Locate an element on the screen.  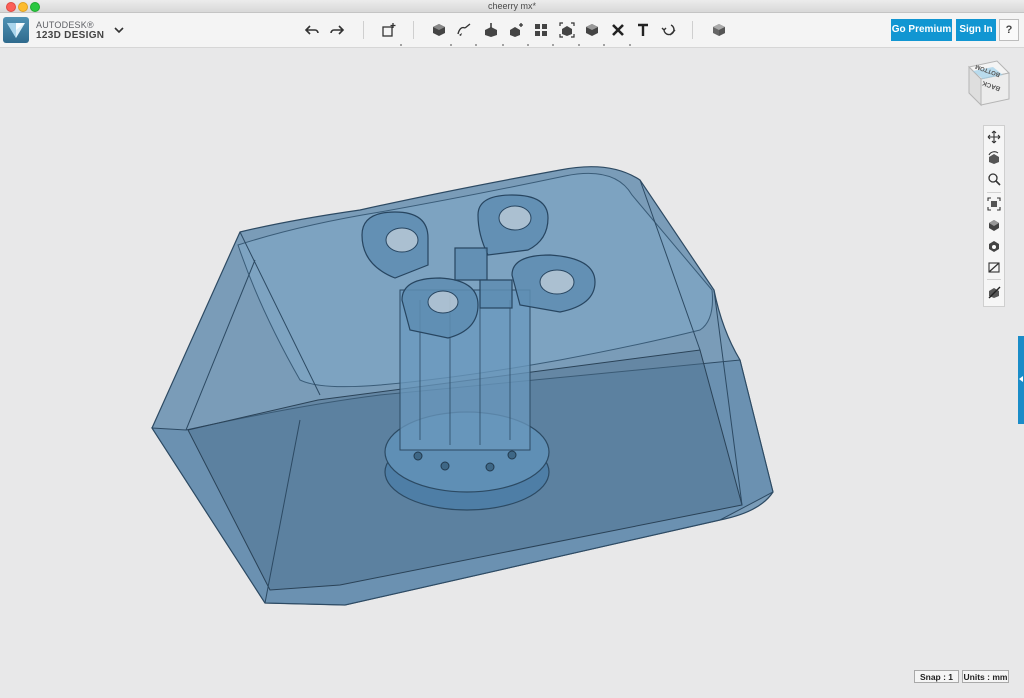
window-title: cheerry mx* is located at coordinates (511, 6).